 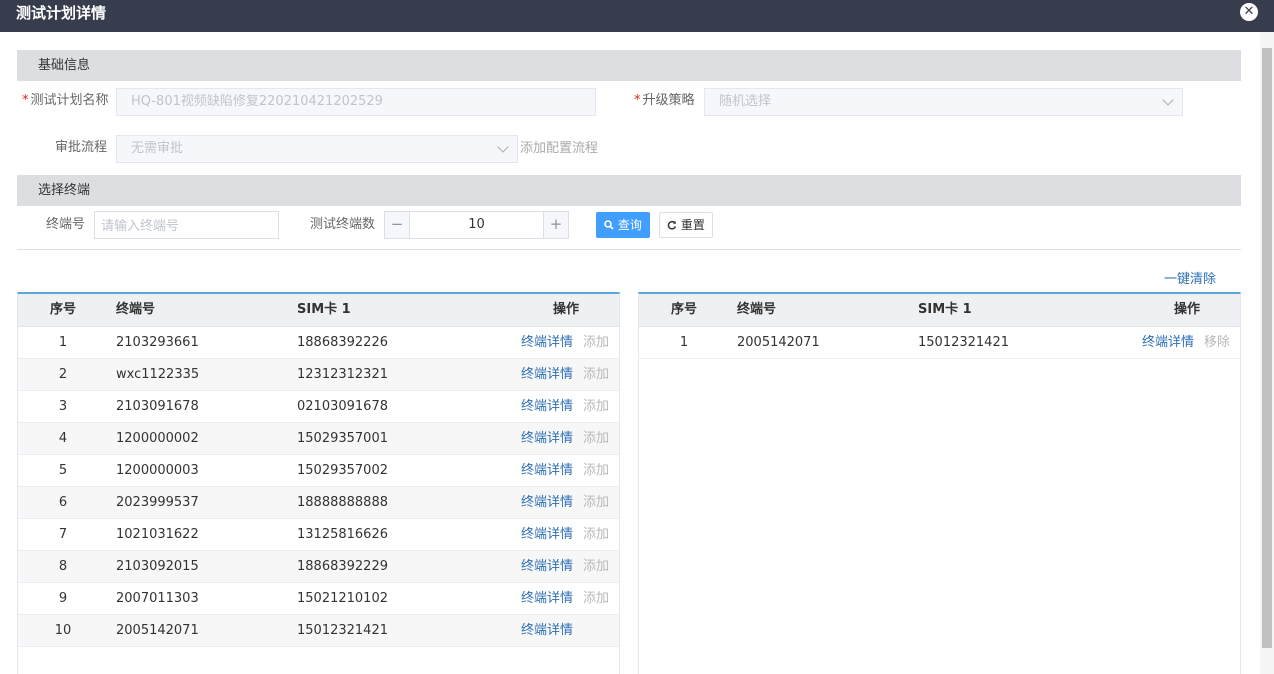 I want to click on clear-all-link: 一键清除, so click(x=1190, y=280).